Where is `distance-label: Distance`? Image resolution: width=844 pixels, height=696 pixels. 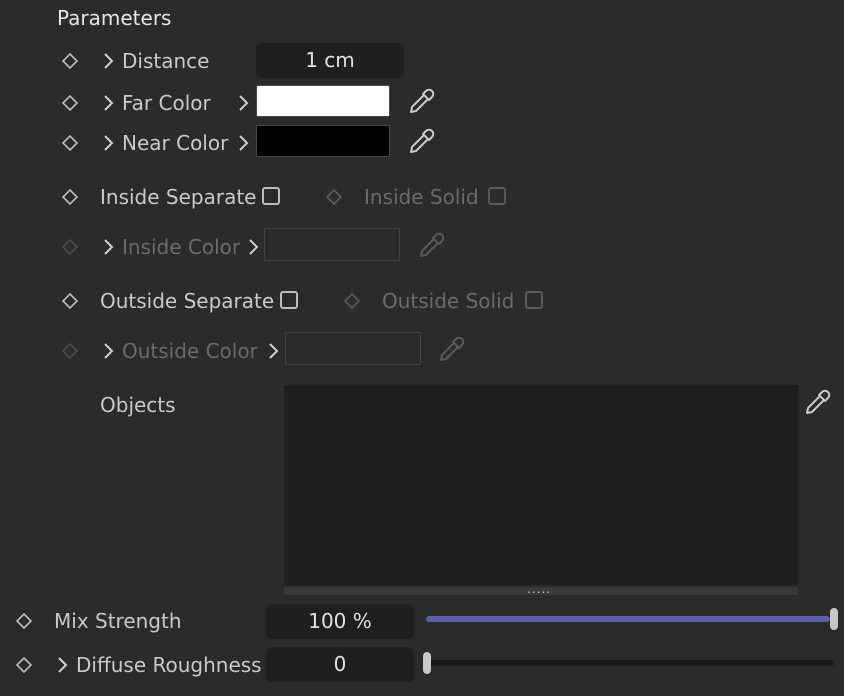
distance-label: Distance is located at coordinates (166, 61).